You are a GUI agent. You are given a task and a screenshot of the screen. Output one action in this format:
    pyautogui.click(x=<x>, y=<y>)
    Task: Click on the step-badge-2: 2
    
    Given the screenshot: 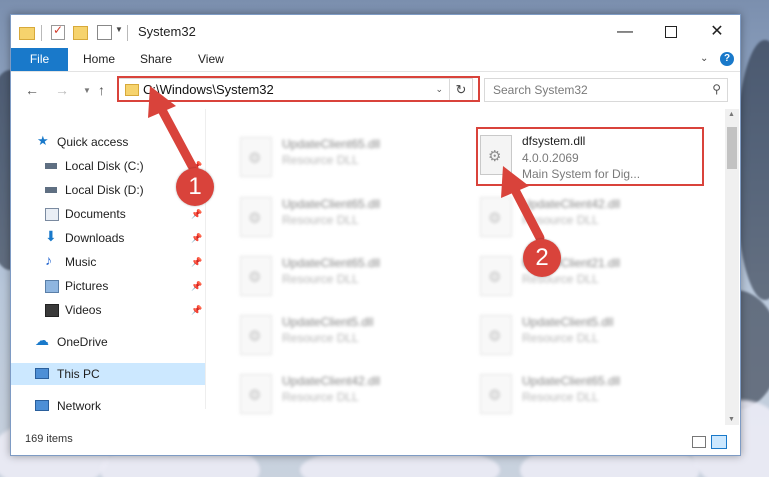 What is the action you would take?
    pyautogui.click(x=542, y=258)
    